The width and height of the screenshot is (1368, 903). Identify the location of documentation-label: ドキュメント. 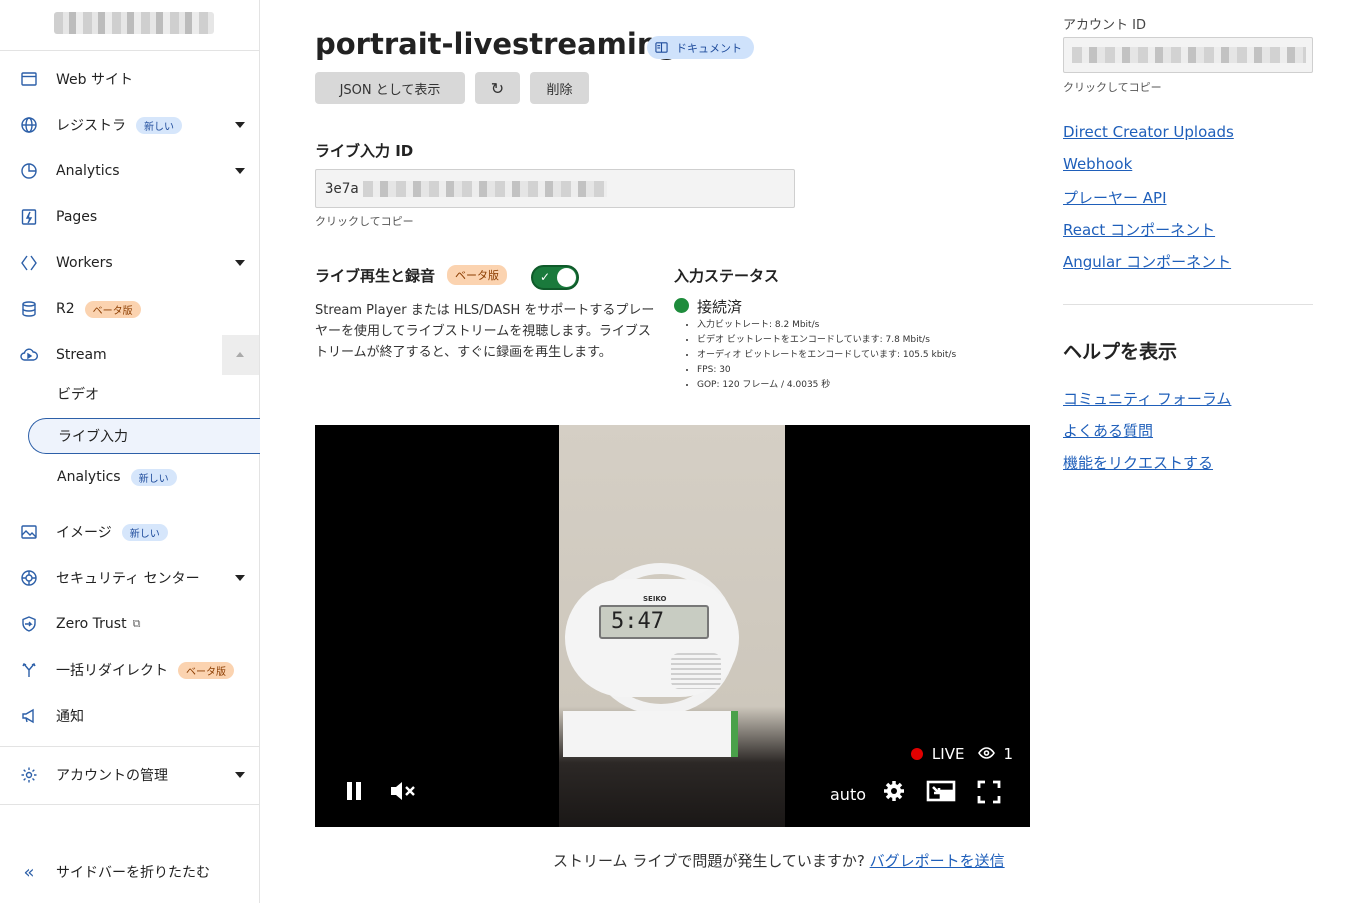
(709, 48).